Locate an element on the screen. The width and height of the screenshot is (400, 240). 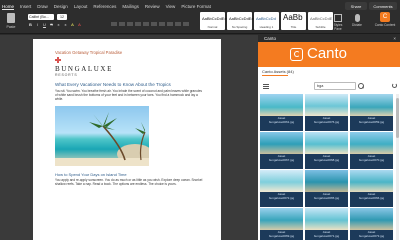
outdent-icon is located at coordinates (138, 24).